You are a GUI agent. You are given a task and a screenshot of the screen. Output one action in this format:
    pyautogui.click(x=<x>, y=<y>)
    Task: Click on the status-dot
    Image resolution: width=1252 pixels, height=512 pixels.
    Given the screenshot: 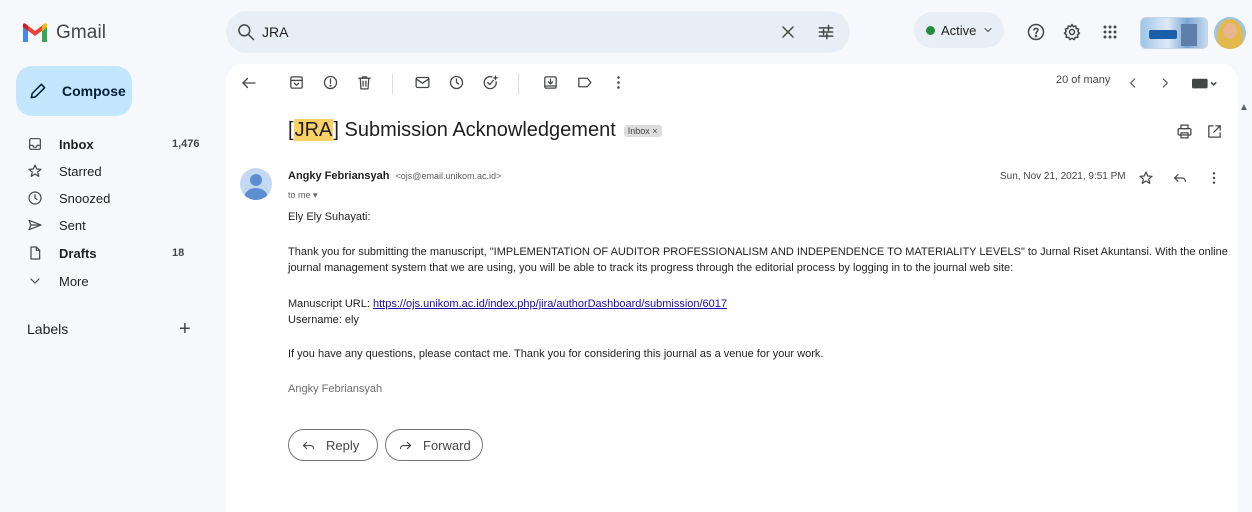 What is the action you would take?
    pyautogui.click(x=930, y=30)
    